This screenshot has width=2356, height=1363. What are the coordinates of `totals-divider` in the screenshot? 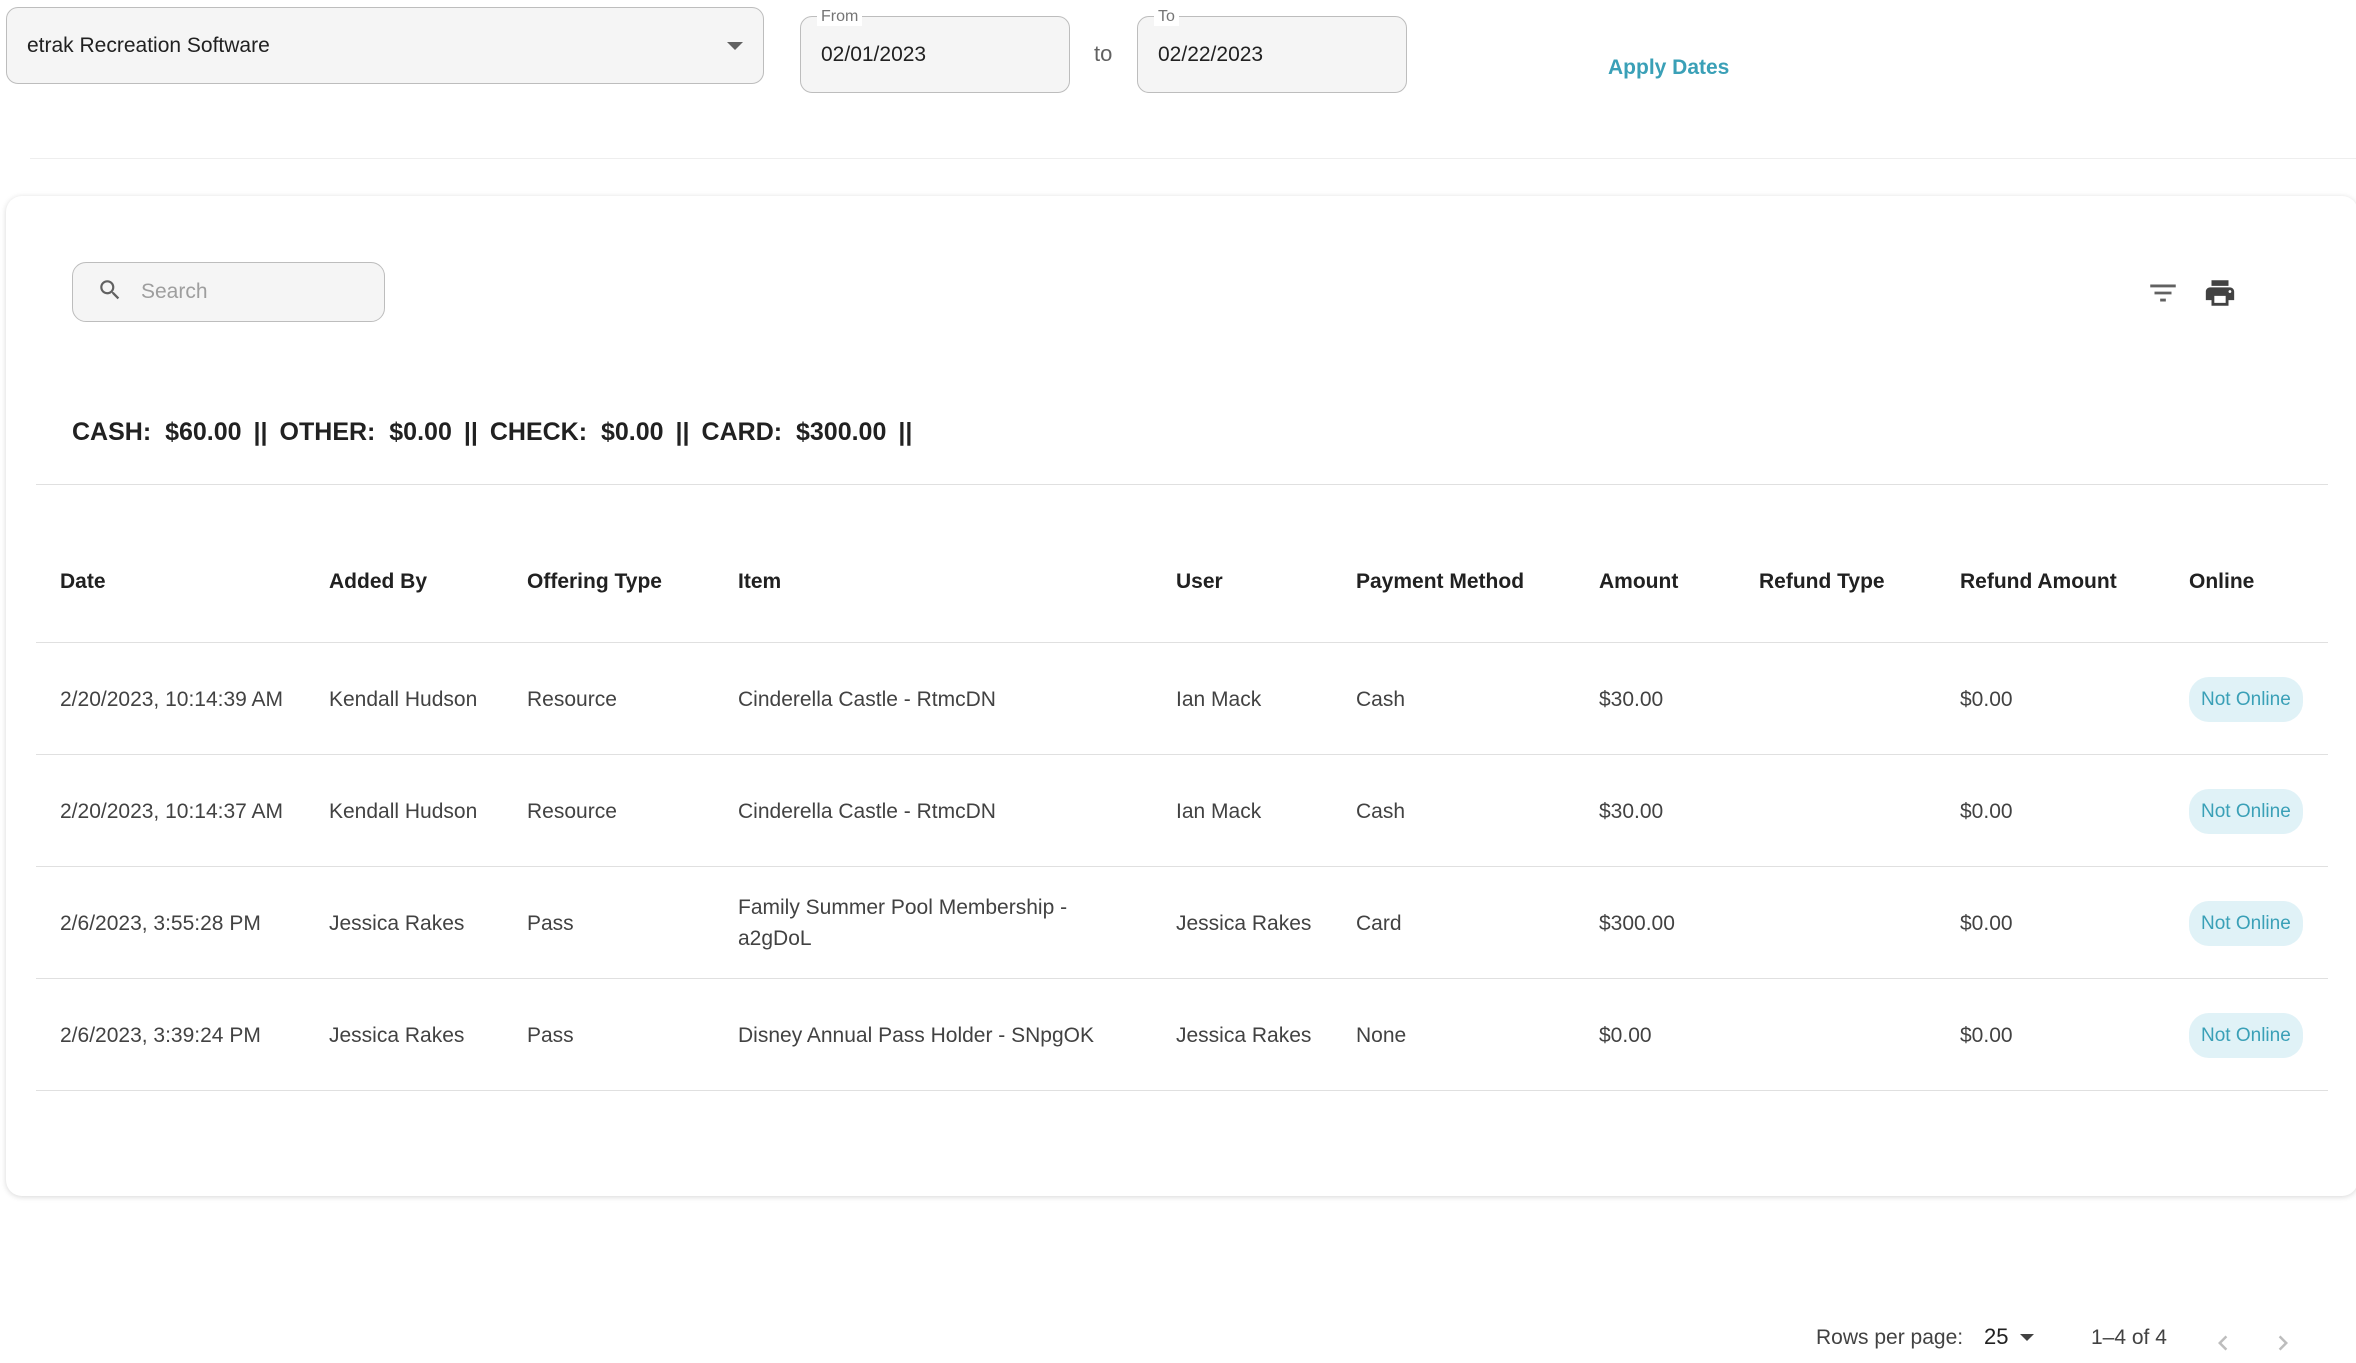 It's located at (1182, 484).